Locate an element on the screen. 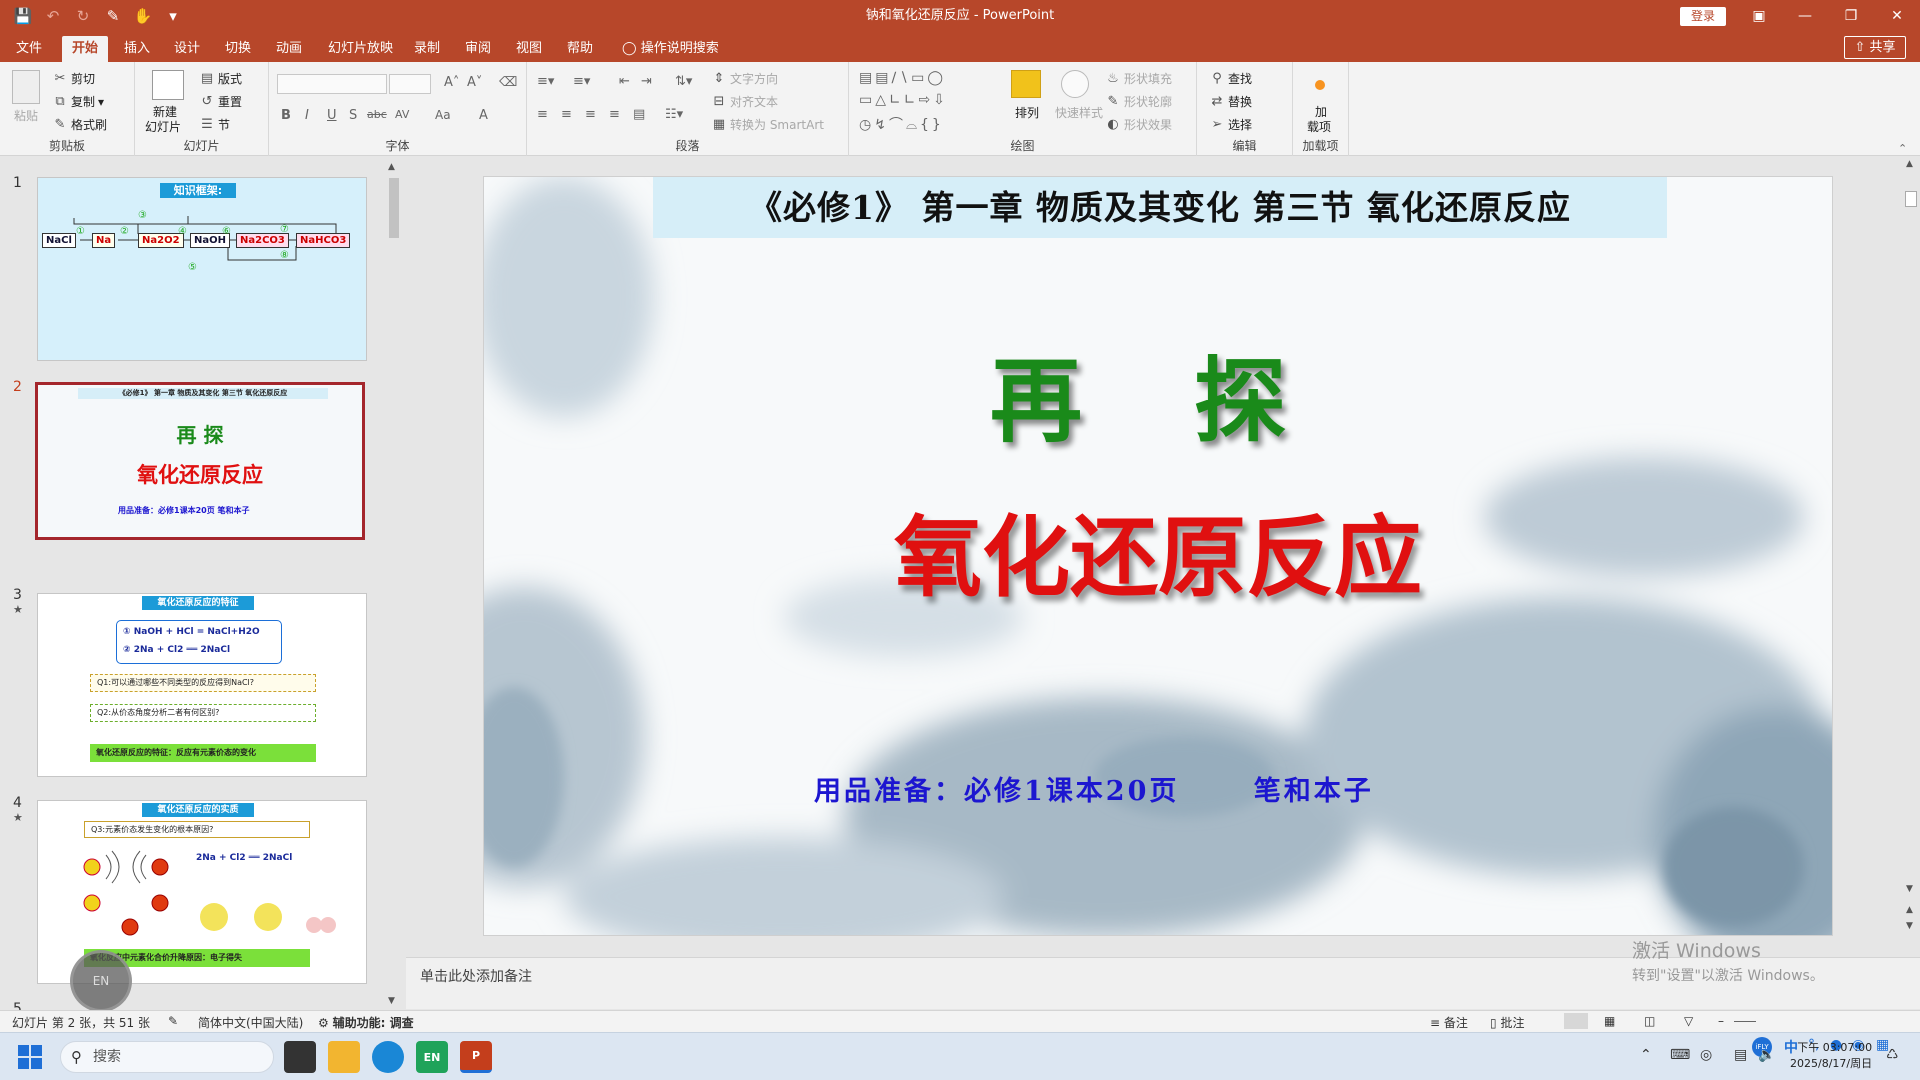  tab-animations: 动画 is located at coordinates (289, 49).